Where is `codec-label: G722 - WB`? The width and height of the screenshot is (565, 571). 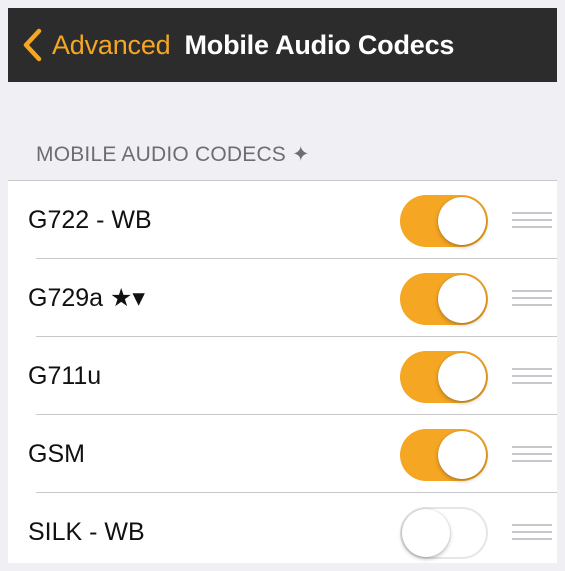
codec-label: G722 - WB is located at coordinates (90, 220).